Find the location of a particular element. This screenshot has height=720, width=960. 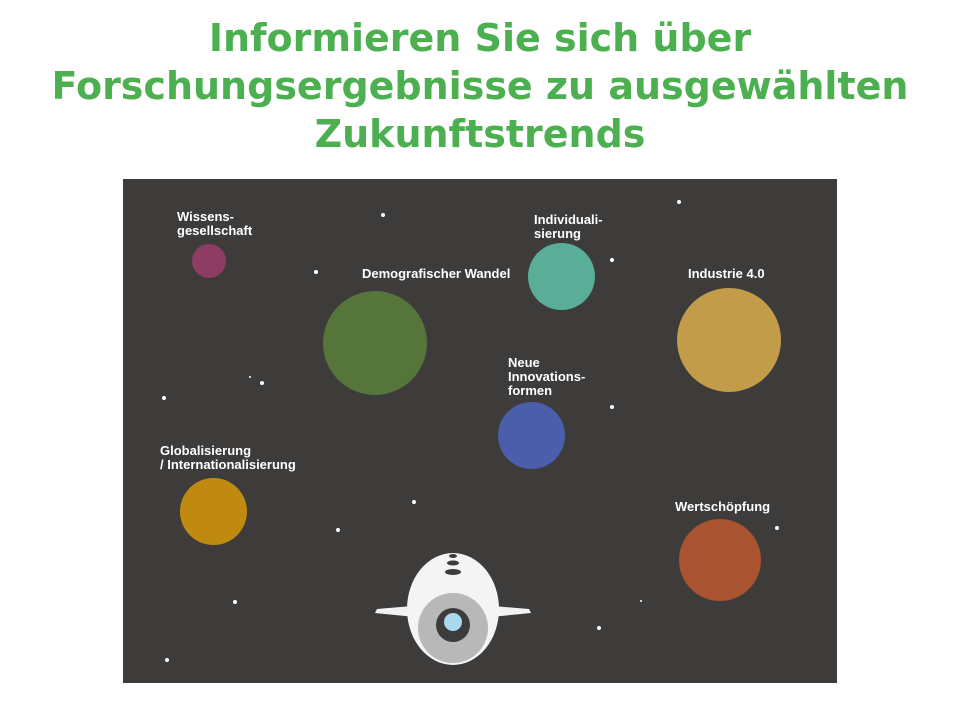

planet-label-demografischer-wandel: Demografischer Wandel is located at coordinates (436, 274).